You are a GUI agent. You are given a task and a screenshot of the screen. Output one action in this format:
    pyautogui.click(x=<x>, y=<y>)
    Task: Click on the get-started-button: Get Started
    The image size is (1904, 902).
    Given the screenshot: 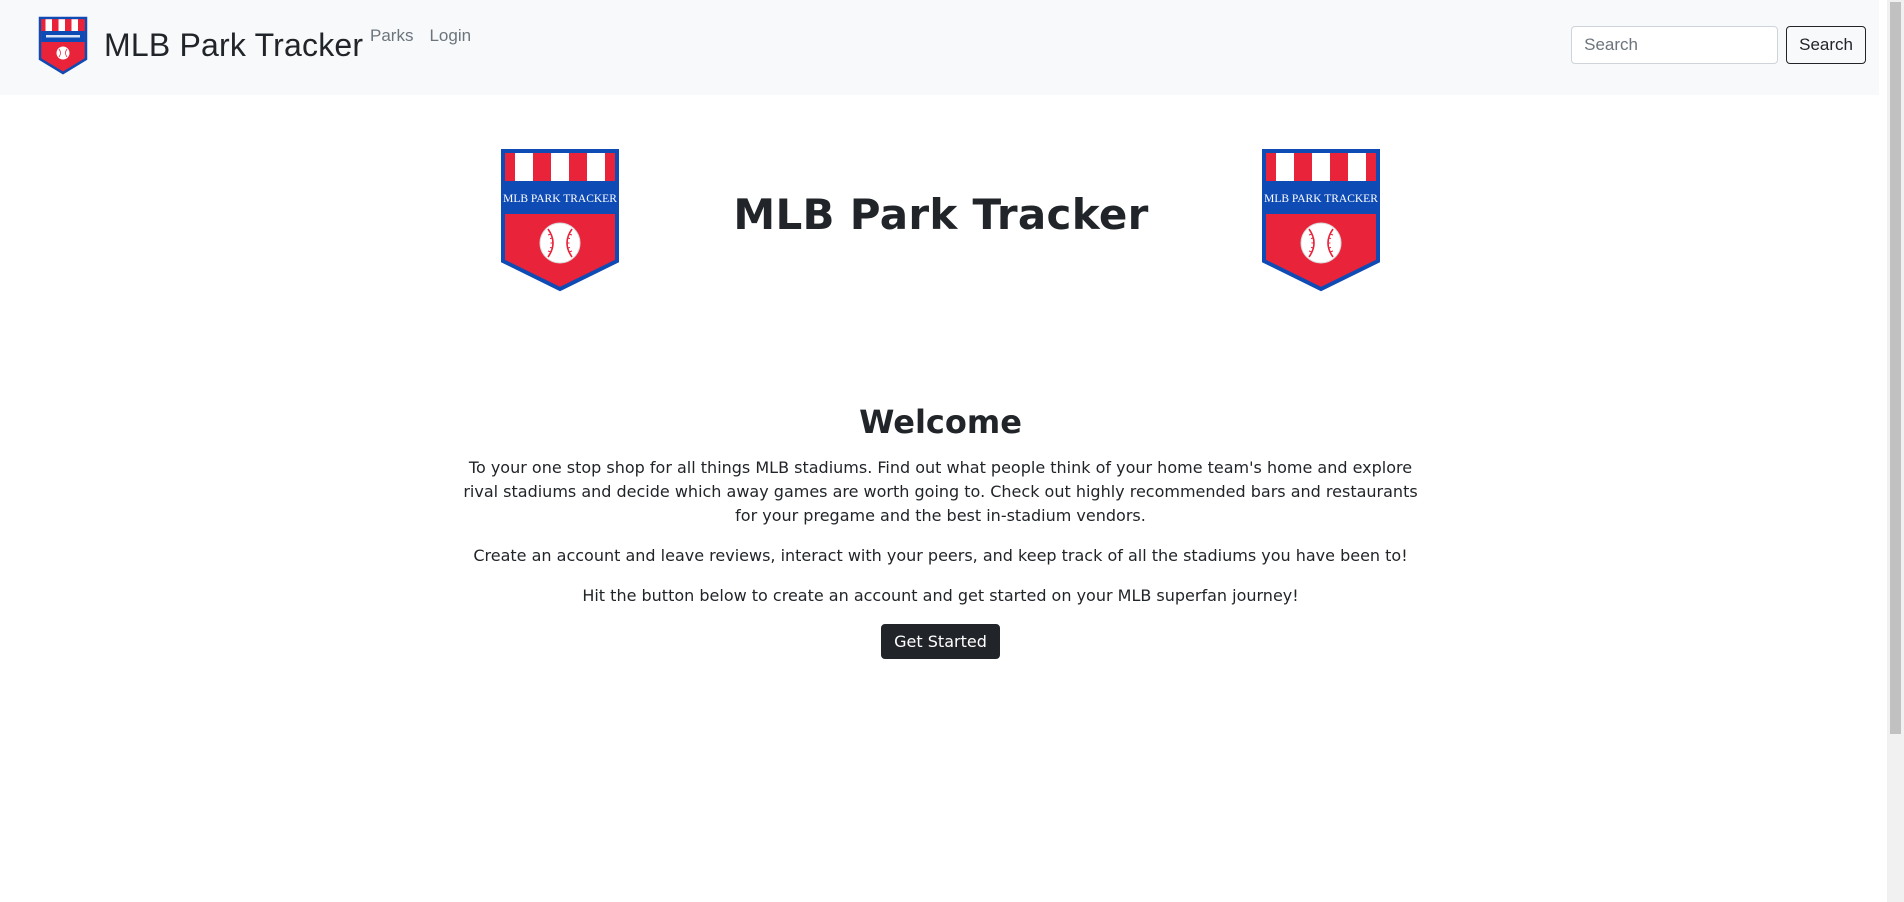 What is the action you would take?
    pyautogui.click(x=940, y=641)
    